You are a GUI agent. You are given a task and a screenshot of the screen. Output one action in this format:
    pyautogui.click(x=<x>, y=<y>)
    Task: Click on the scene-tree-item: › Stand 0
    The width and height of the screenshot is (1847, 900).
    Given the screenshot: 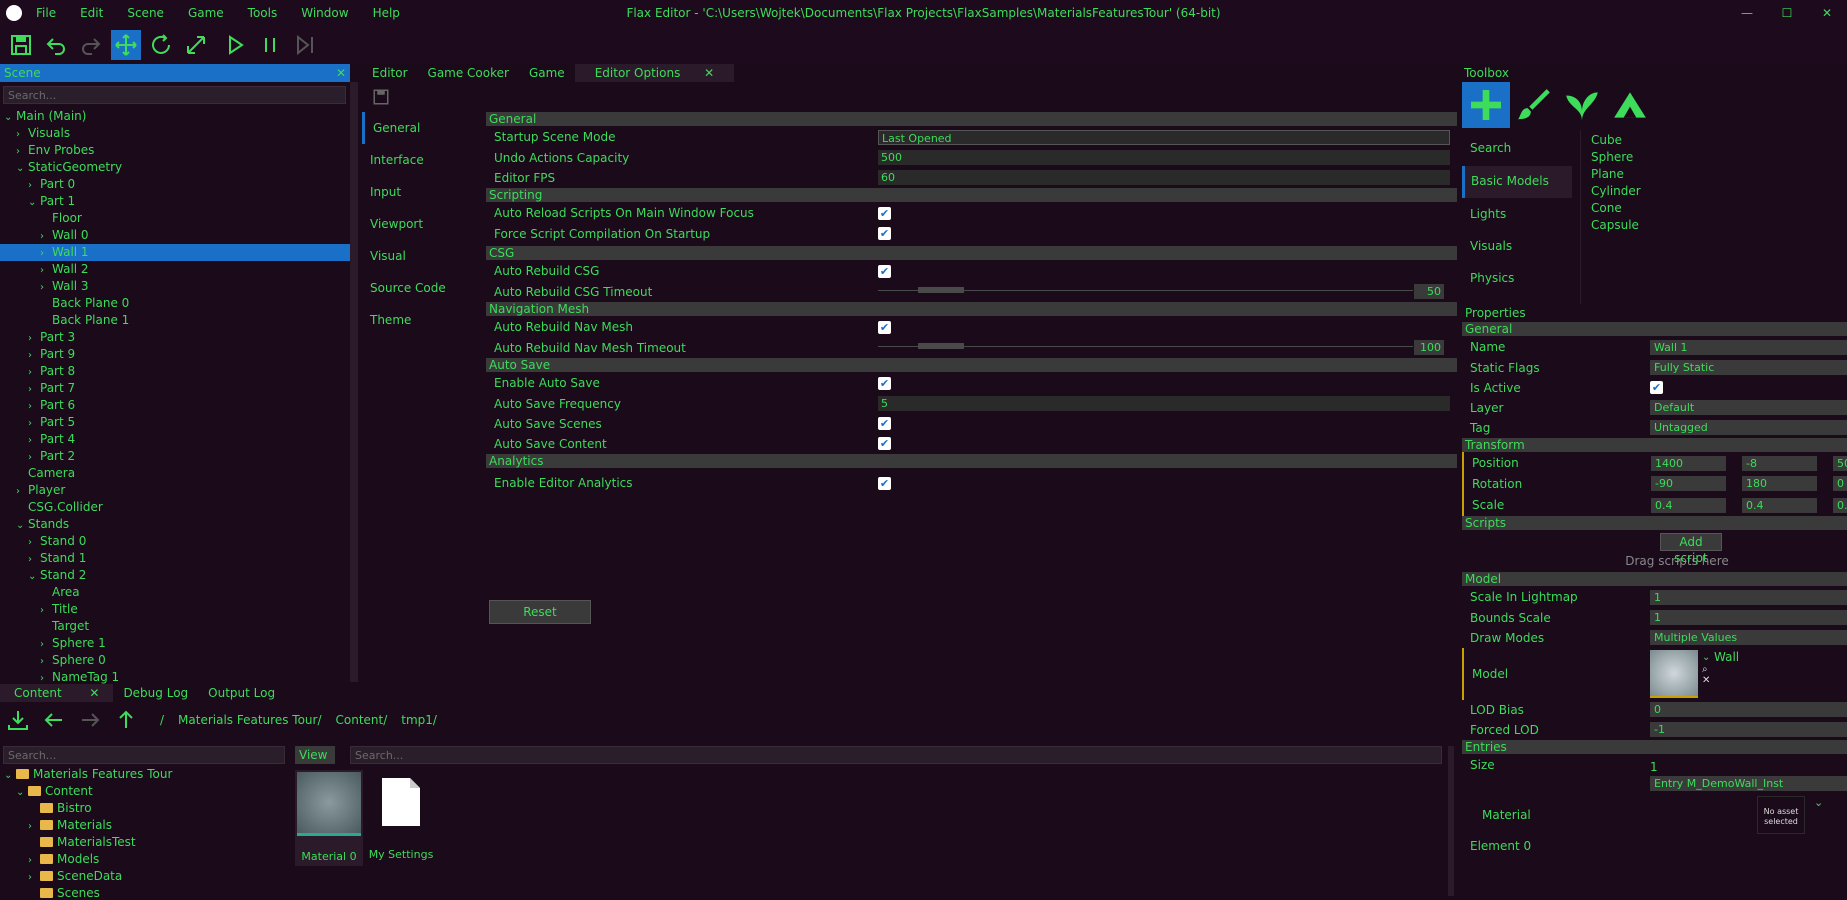 What is the action you would take?
    pyautogui.click(x=175, y=541)
    